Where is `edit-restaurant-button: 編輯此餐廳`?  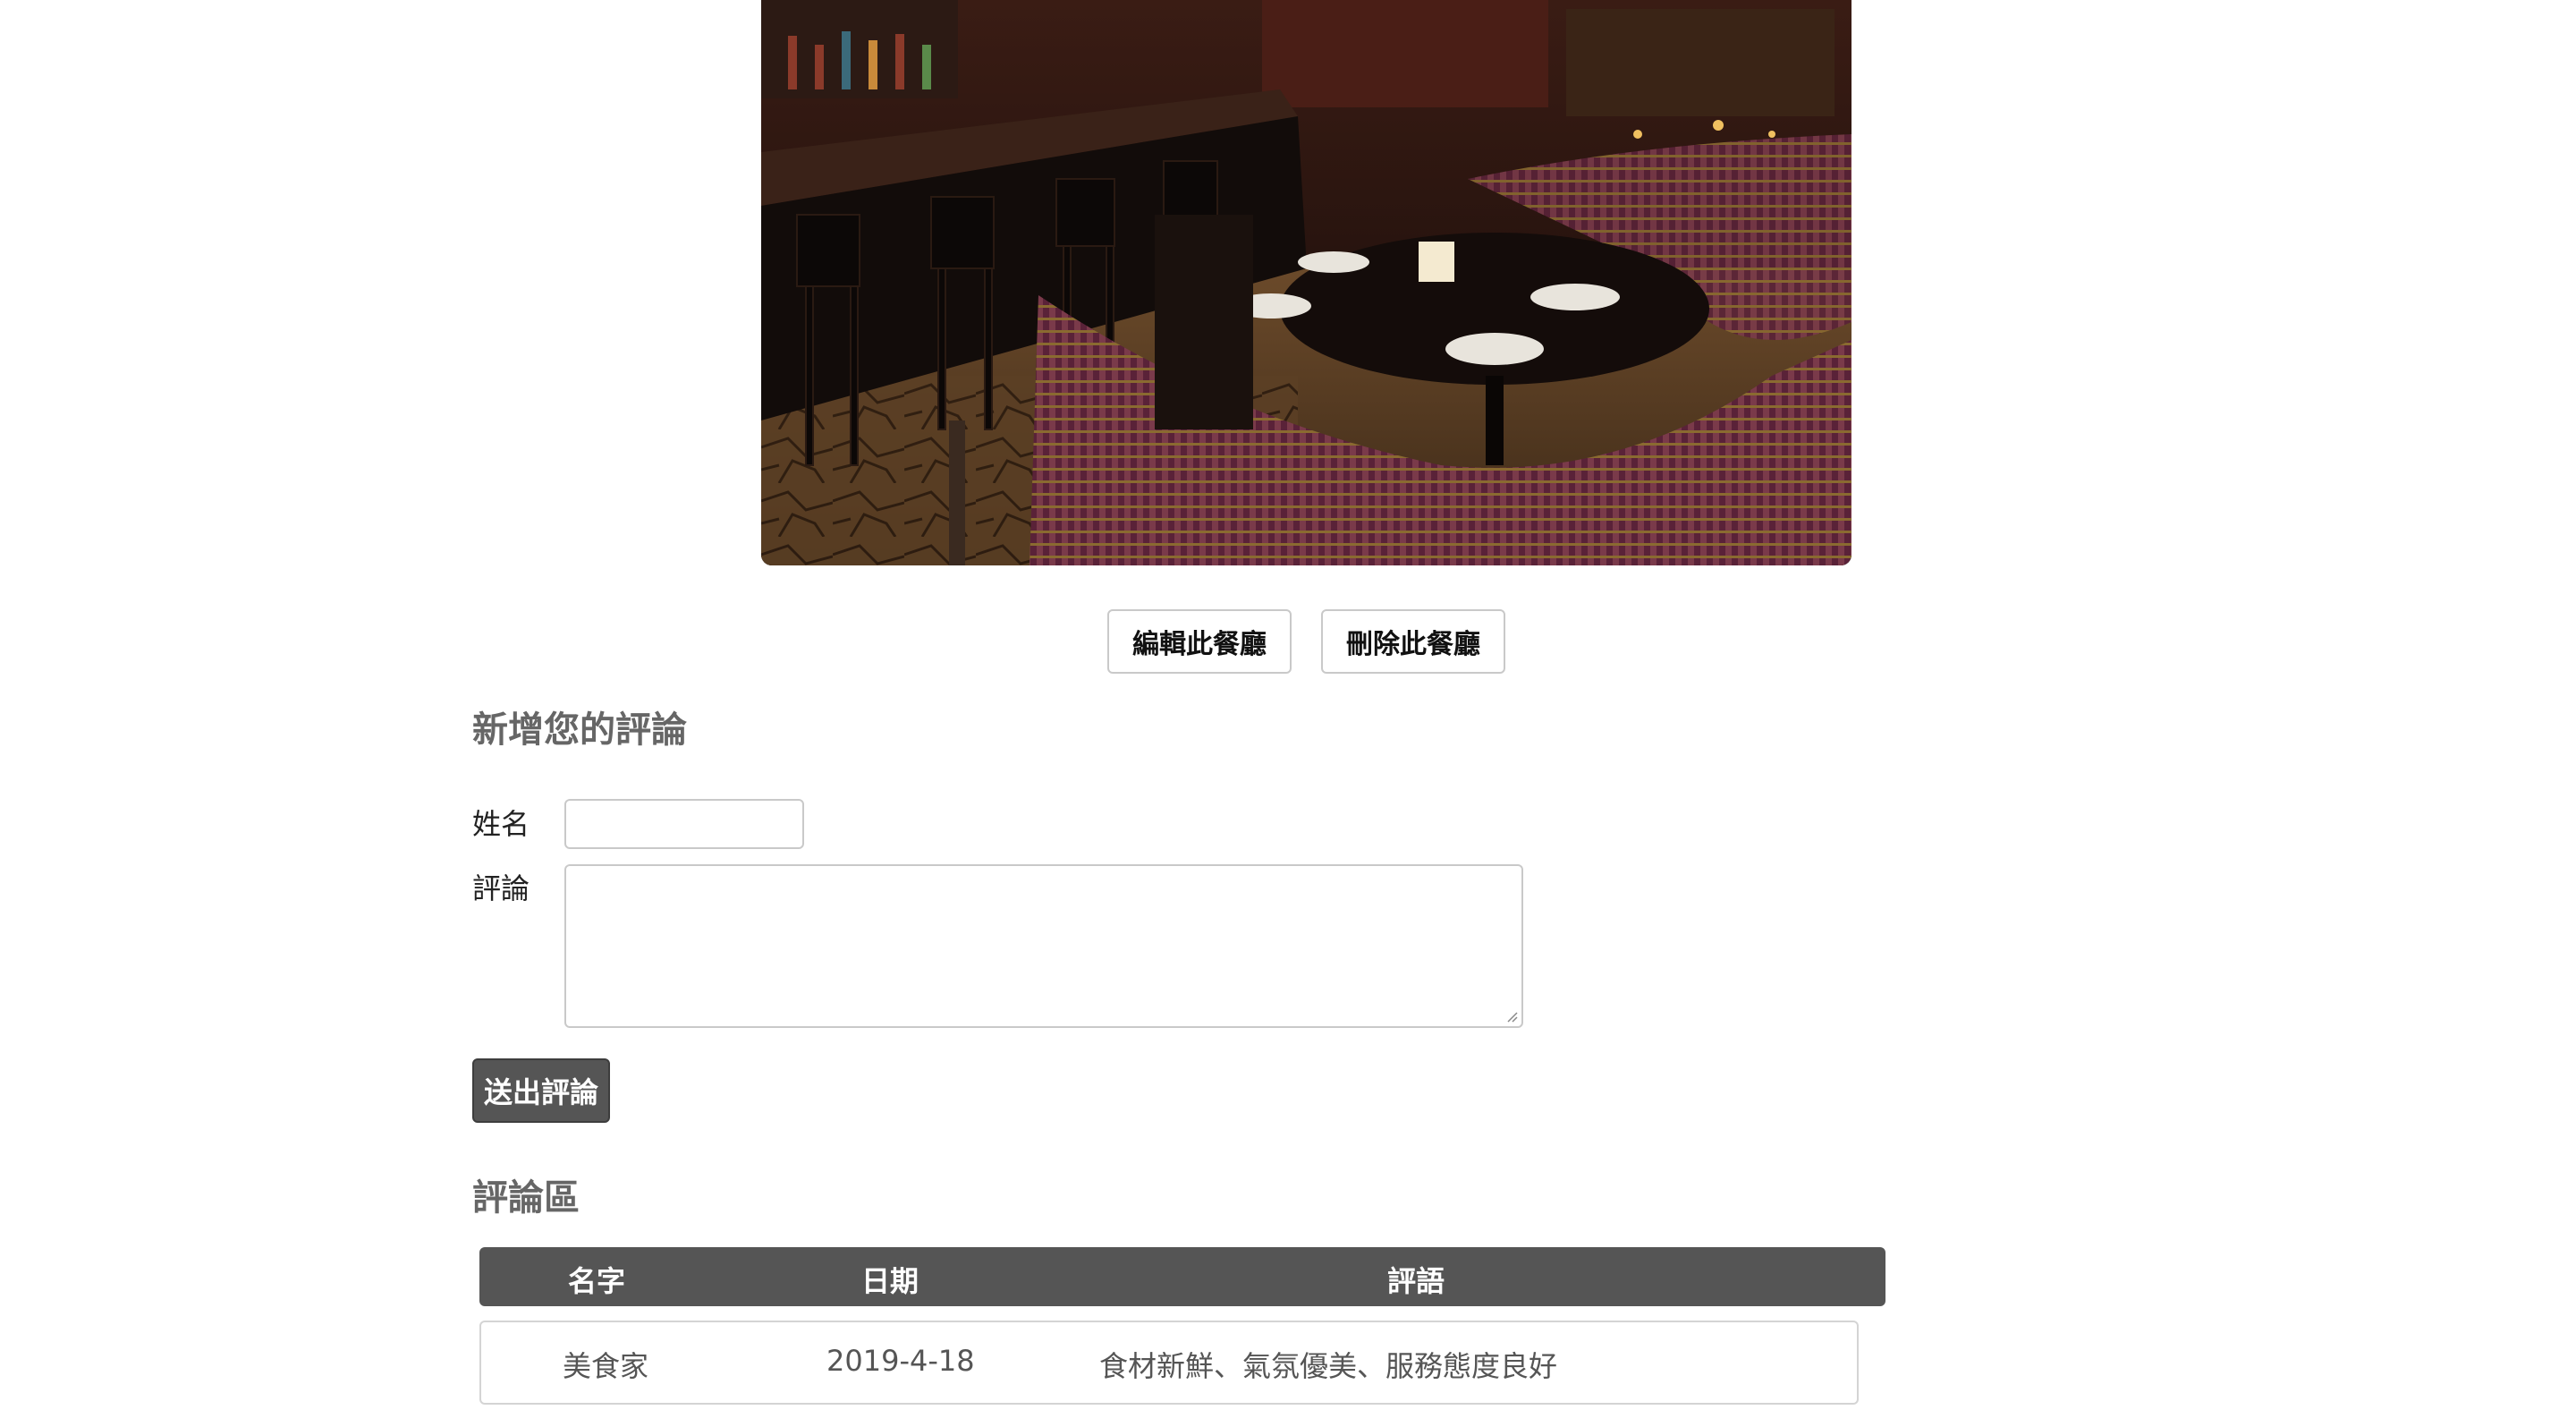
edit-restaurant-button: 編輯此餐廳 is located at coordinates (1199, 642).